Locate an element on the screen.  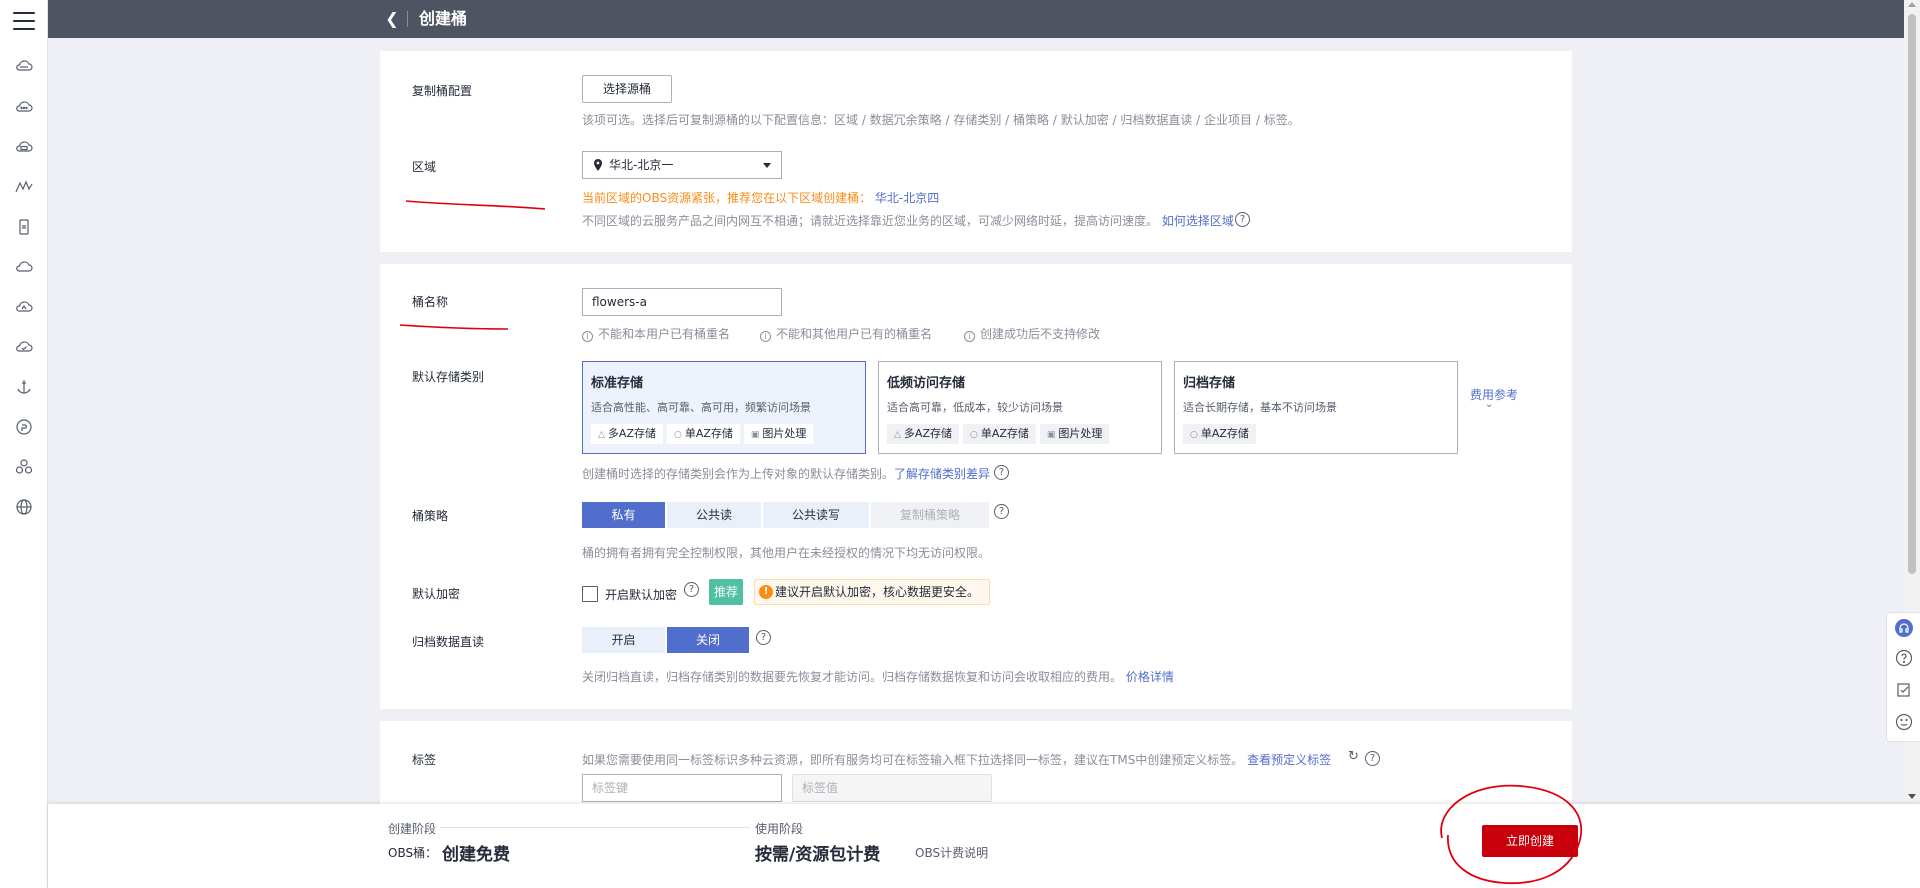
page-title: 创建桶 is located at coordinates (443, 18).